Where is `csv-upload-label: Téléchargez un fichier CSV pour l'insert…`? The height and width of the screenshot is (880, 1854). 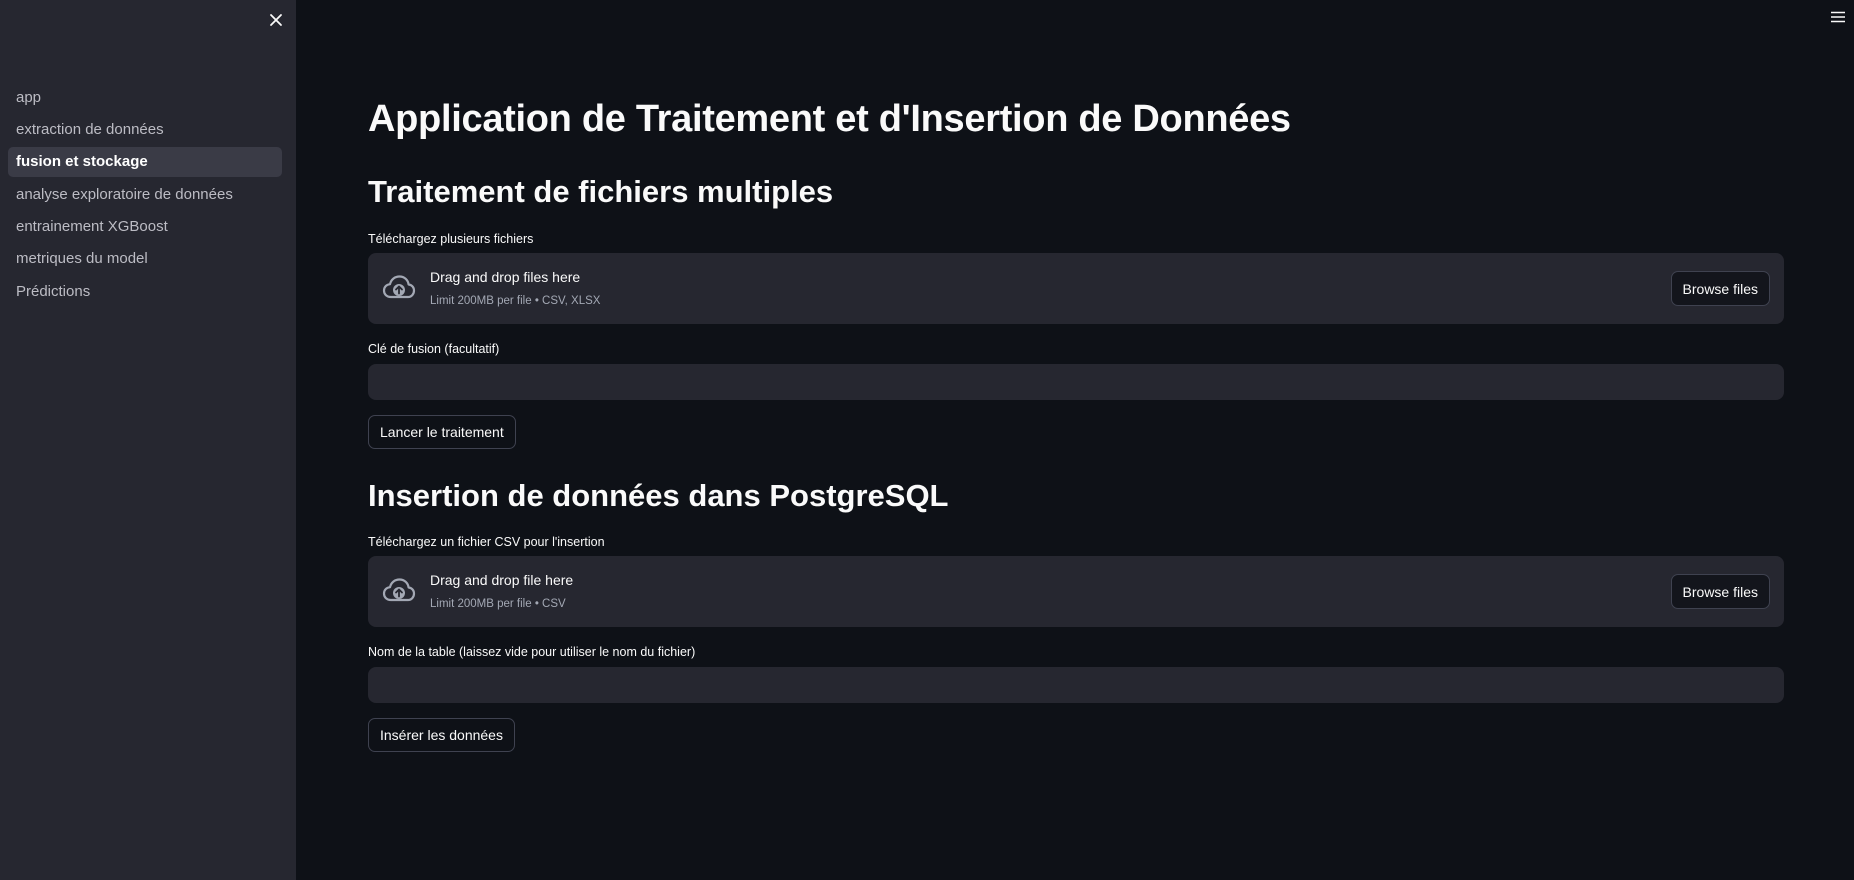
csv-upload-label: Téléchargez un fichier CSV pour l'insert… is located at coordinates (486, 542).